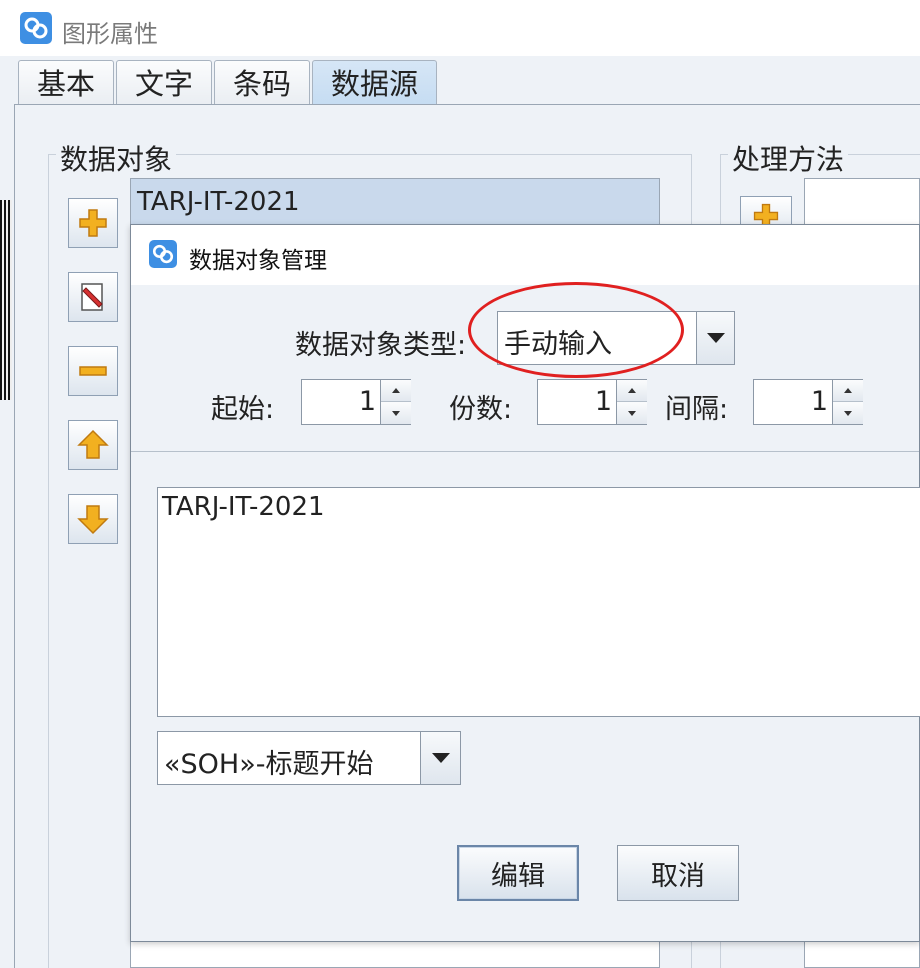  I want to click on move-up-button, so click(93, 445).